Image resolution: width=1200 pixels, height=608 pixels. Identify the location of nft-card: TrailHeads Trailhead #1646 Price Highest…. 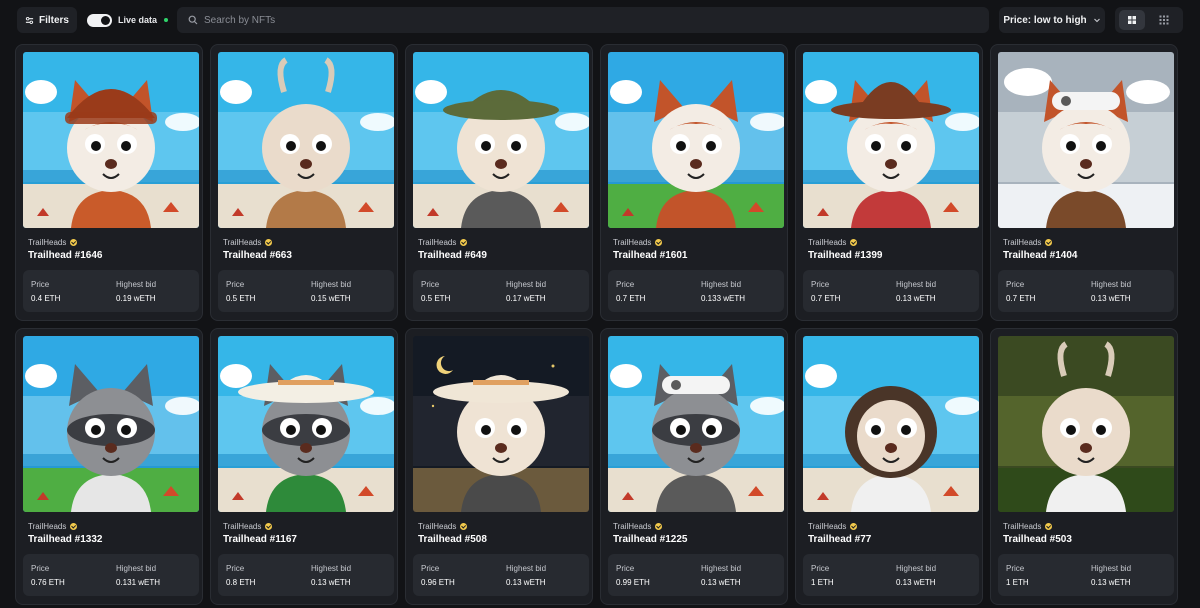
(109, 182).